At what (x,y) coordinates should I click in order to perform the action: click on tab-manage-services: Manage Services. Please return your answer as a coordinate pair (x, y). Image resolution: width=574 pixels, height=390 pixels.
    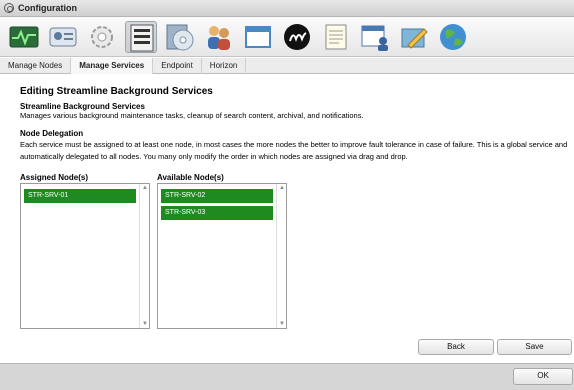
    Looking at the image, I should click on (112, 66).